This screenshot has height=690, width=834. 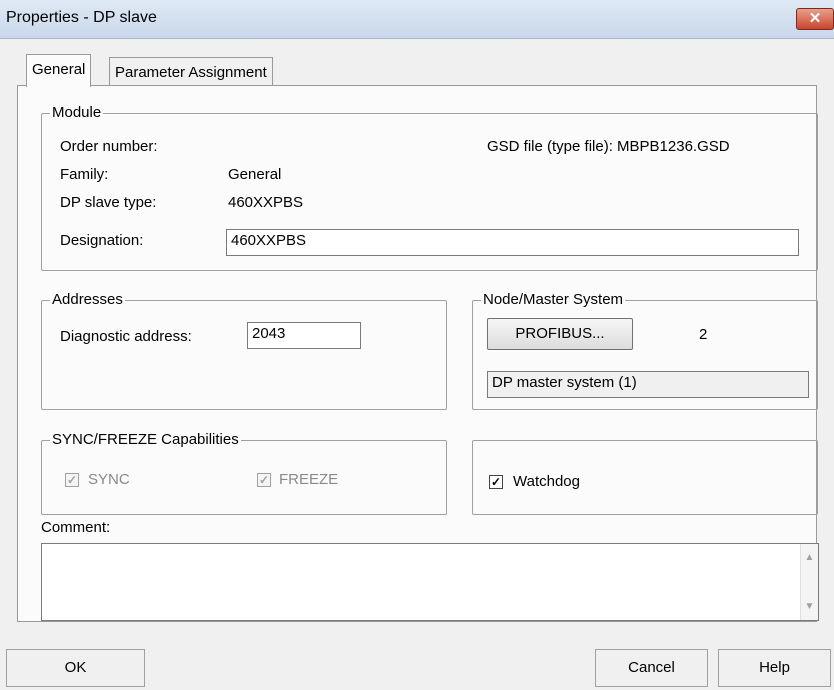 What do you see at coordinates (809, 606) in the screenshot?
I see `scroll-down-icon: ▼` at bounding box center [809, 606].